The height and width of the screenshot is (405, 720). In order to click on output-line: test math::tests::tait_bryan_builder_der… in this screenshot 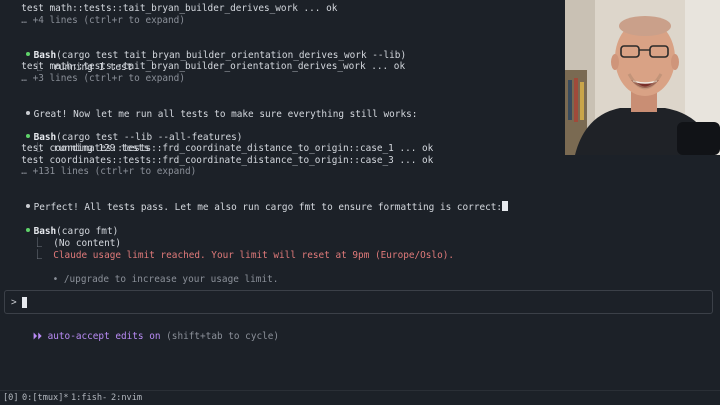, I will do `click(174, 8)`.